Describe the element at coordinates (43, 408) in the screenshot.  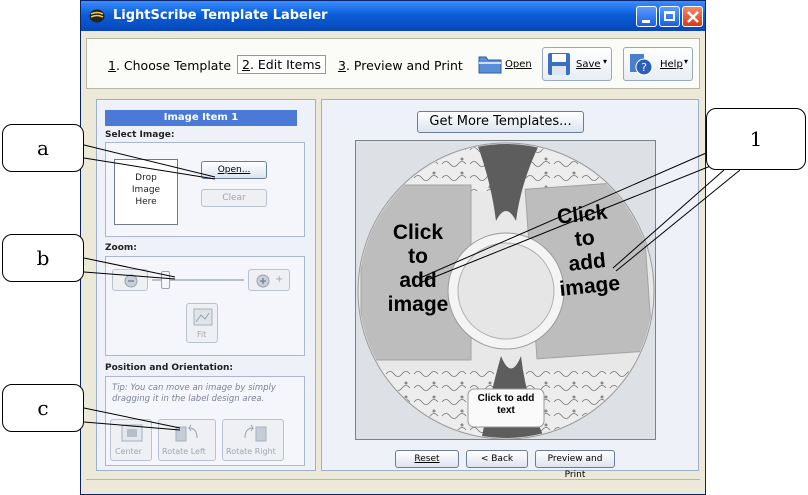
I see `annotation-c: c` at that location.